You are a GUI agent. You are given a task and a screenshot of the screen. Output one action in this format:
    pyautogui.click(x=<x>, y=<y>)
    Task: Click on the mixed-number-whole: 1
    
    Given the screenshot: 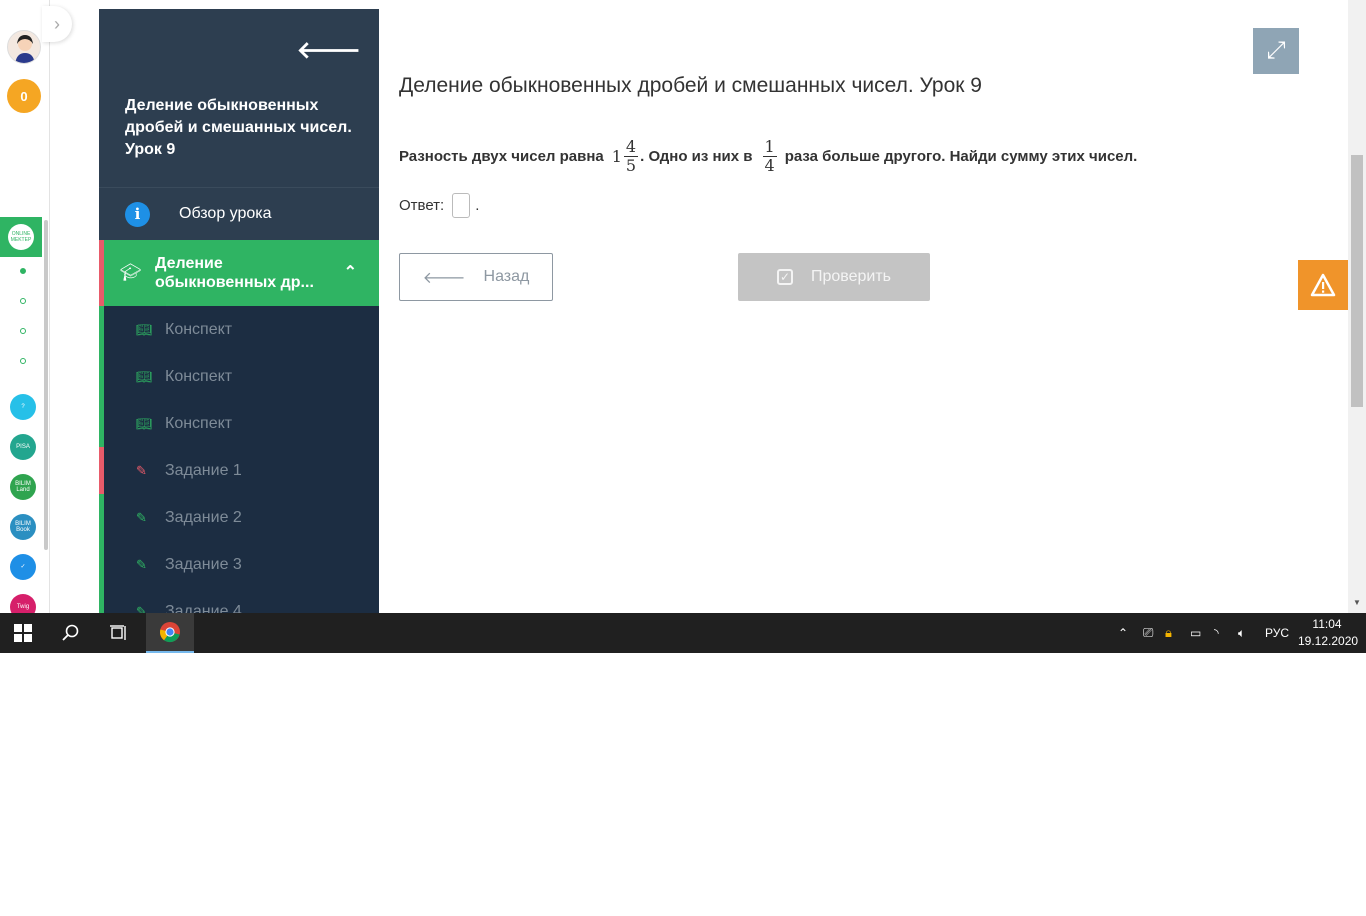 What is the action you would take?
    pyautogui.click(x=616, y=156)
    